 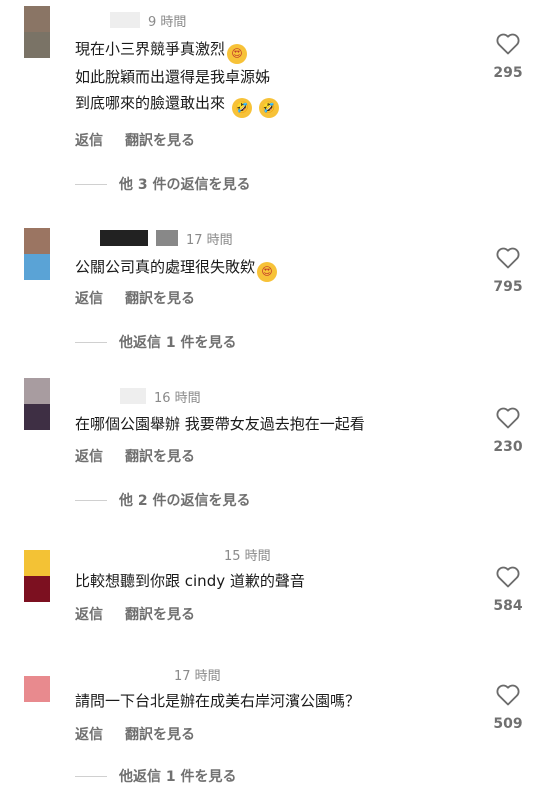 I want to click on comment-text: 現在小三界競爭真激烈 😍 如此脫穎而出還得是我卓源姊 到底哪來的臉還敢出來 🤣 🤣, so click(x=275, y=77).